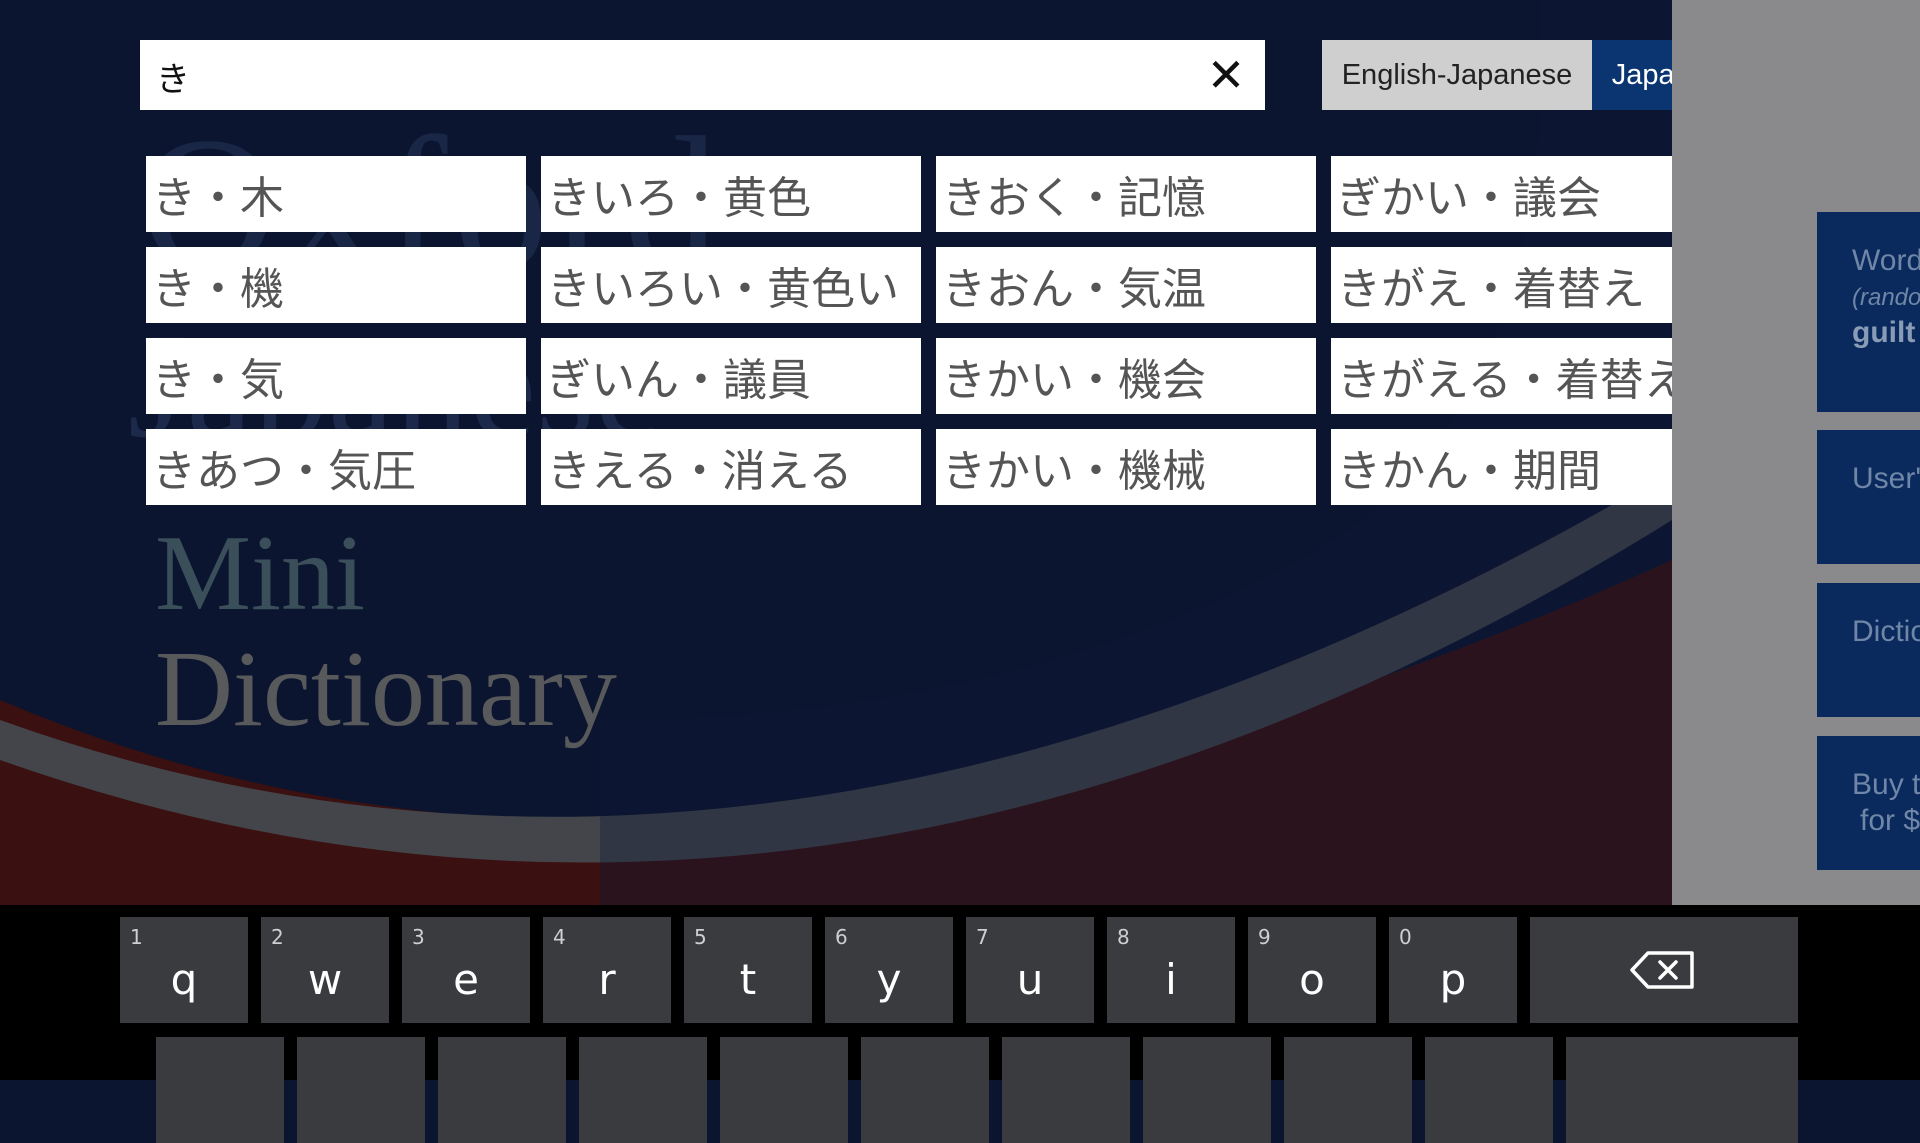 Image resolution: width=1920 pixels, height=1143 pixels. Describe the element at coordinates (731, 376) in the screenshot. I see `suggestion-item: ぎいん・議員` at that location.